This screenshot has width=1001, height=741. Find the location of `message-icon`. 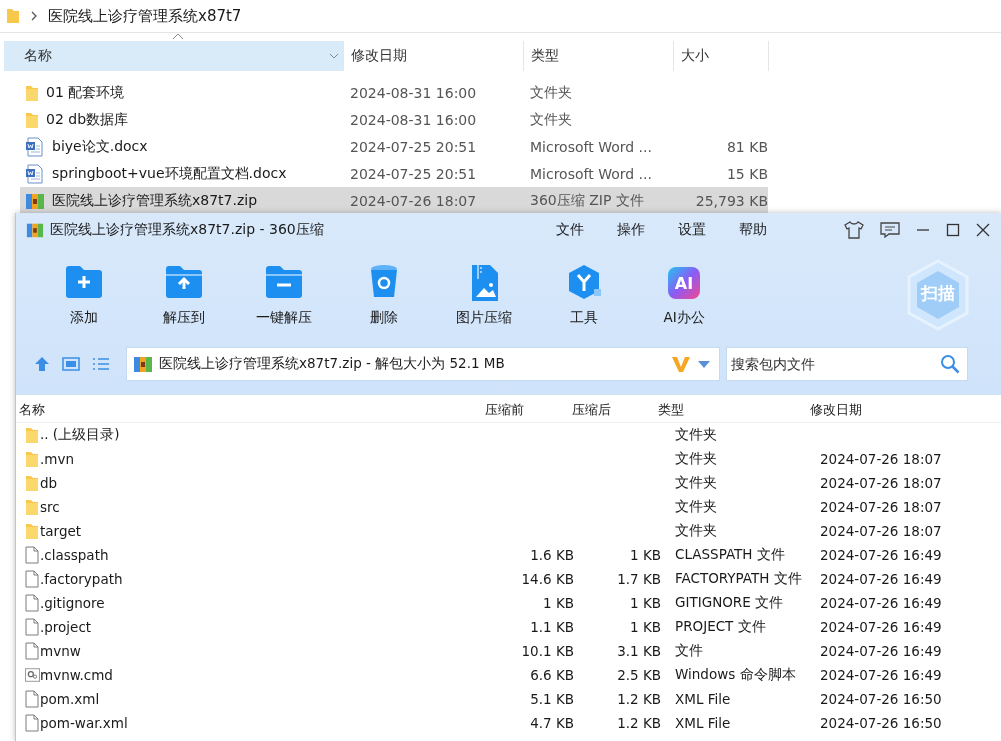

message-icon is located at coordinates (890, 230).